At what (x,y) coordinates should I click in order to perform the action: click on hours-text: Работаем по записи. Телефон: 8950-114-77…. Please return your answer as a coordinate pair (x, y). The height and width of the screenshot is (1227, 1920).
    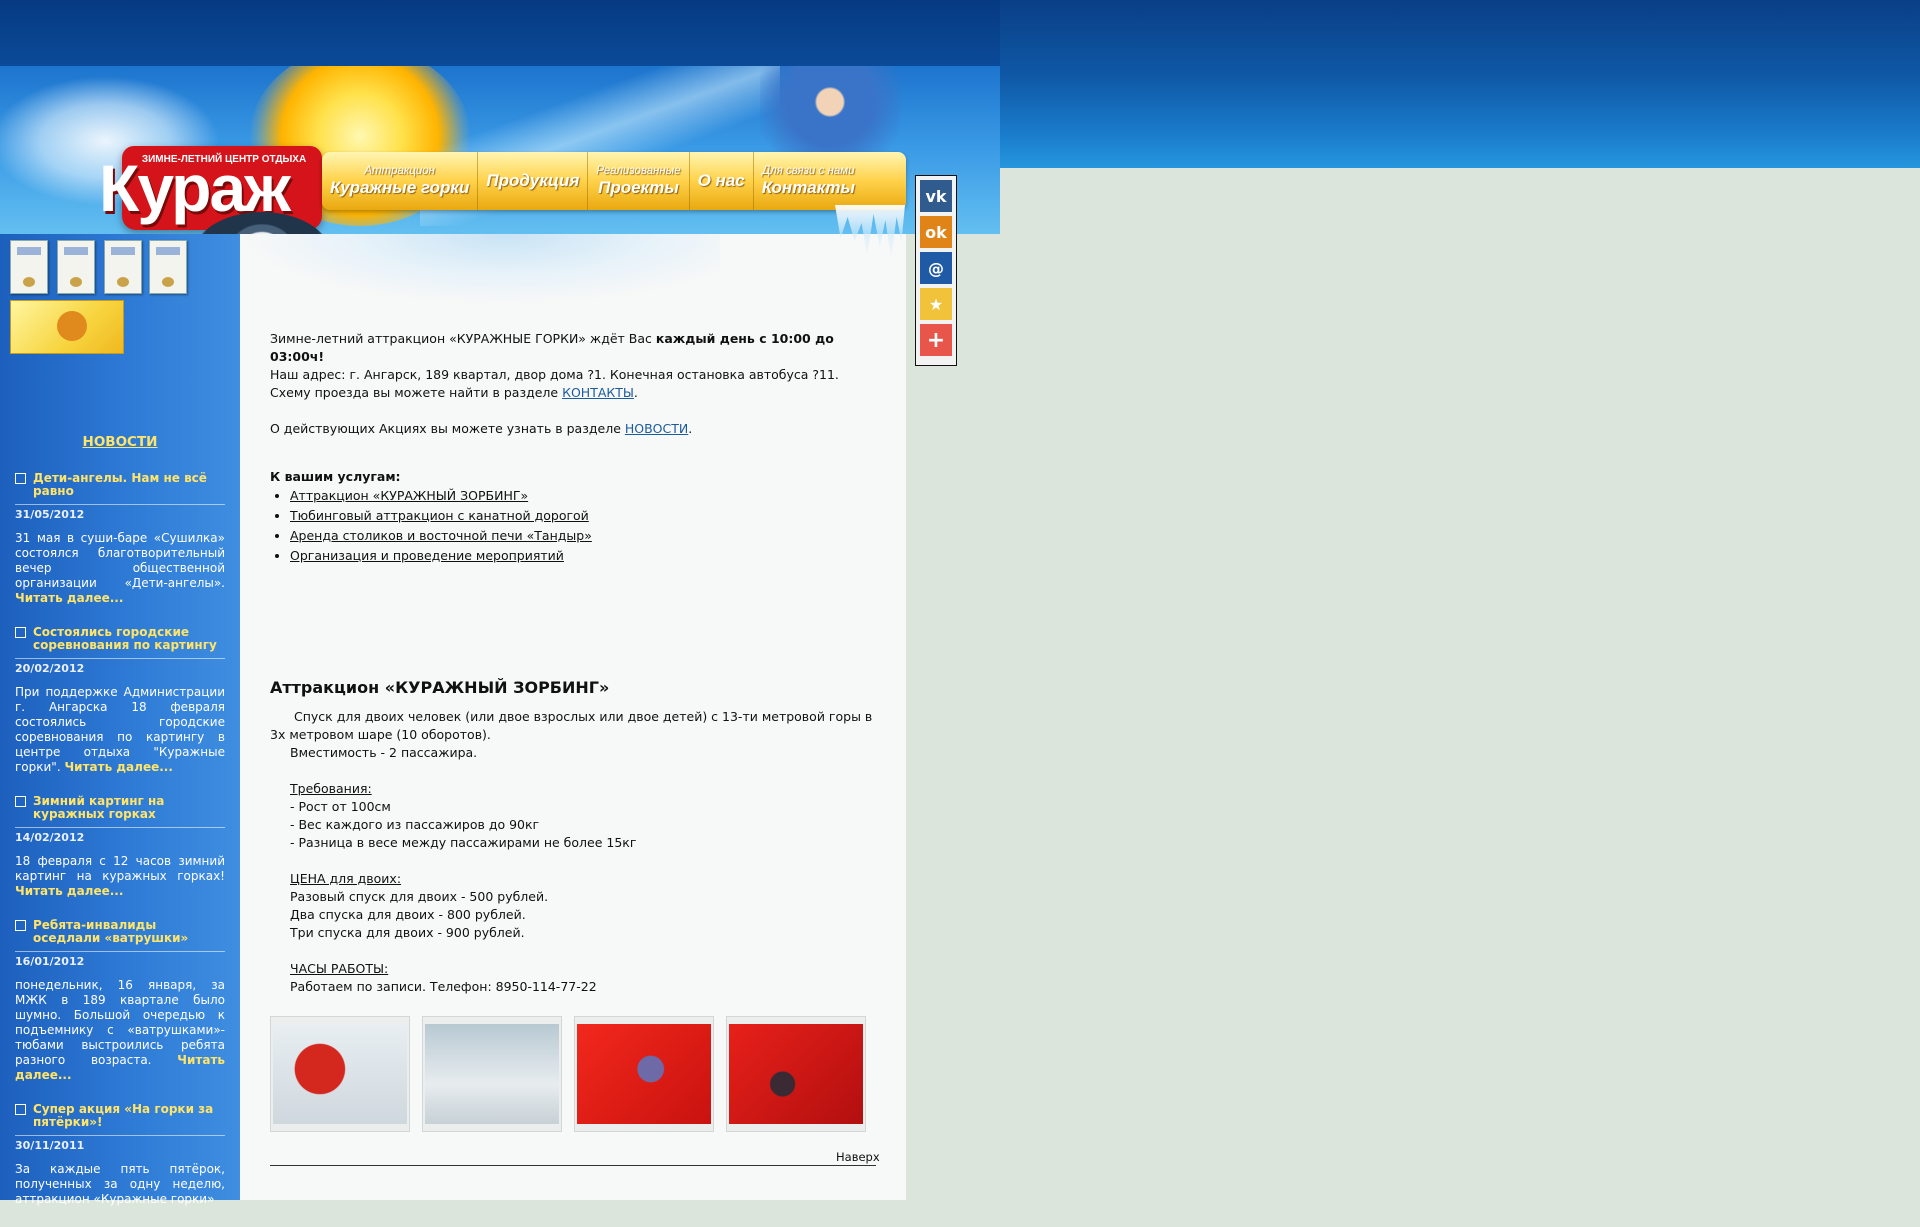
    Looking at the image, I should click on (443, 986).